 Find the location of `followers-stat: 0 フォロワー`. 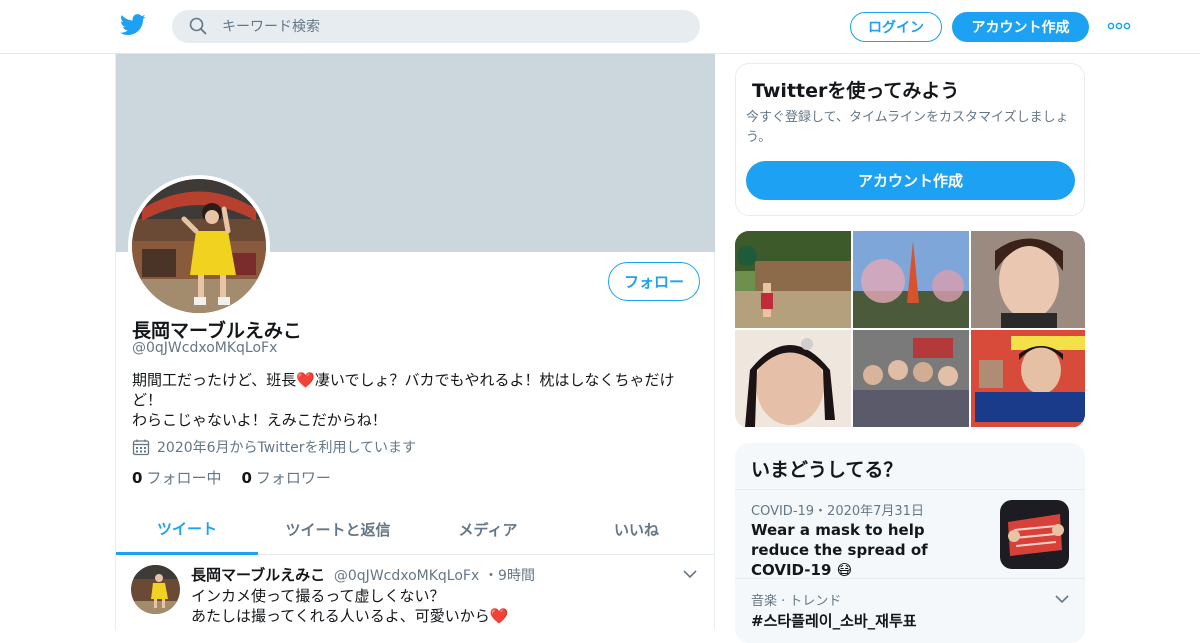

followers-stat: 0 フォロワー is located at coordinates (285, 477).